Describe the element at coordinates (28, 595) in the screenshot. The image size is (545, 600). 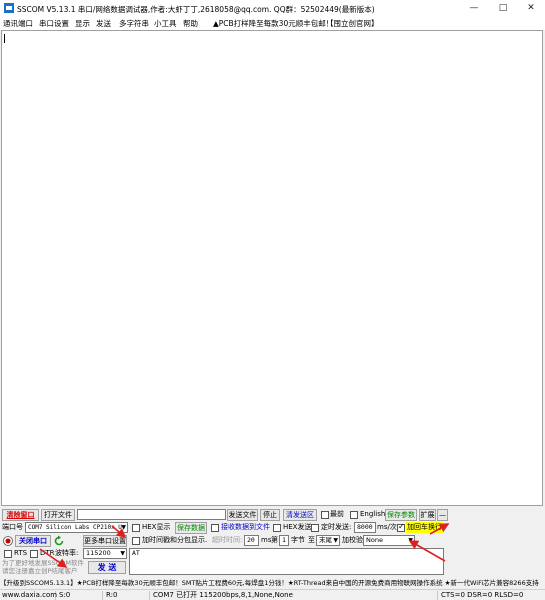
I see `status-website: www.daxia.com` at that location.